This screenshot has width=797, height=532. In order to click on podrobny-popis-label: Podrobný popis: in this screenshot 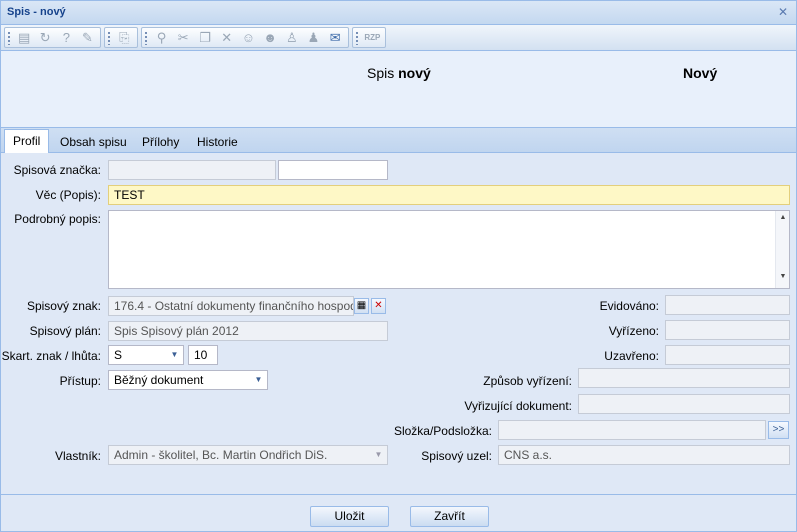, I will do `click(57, 219)`.